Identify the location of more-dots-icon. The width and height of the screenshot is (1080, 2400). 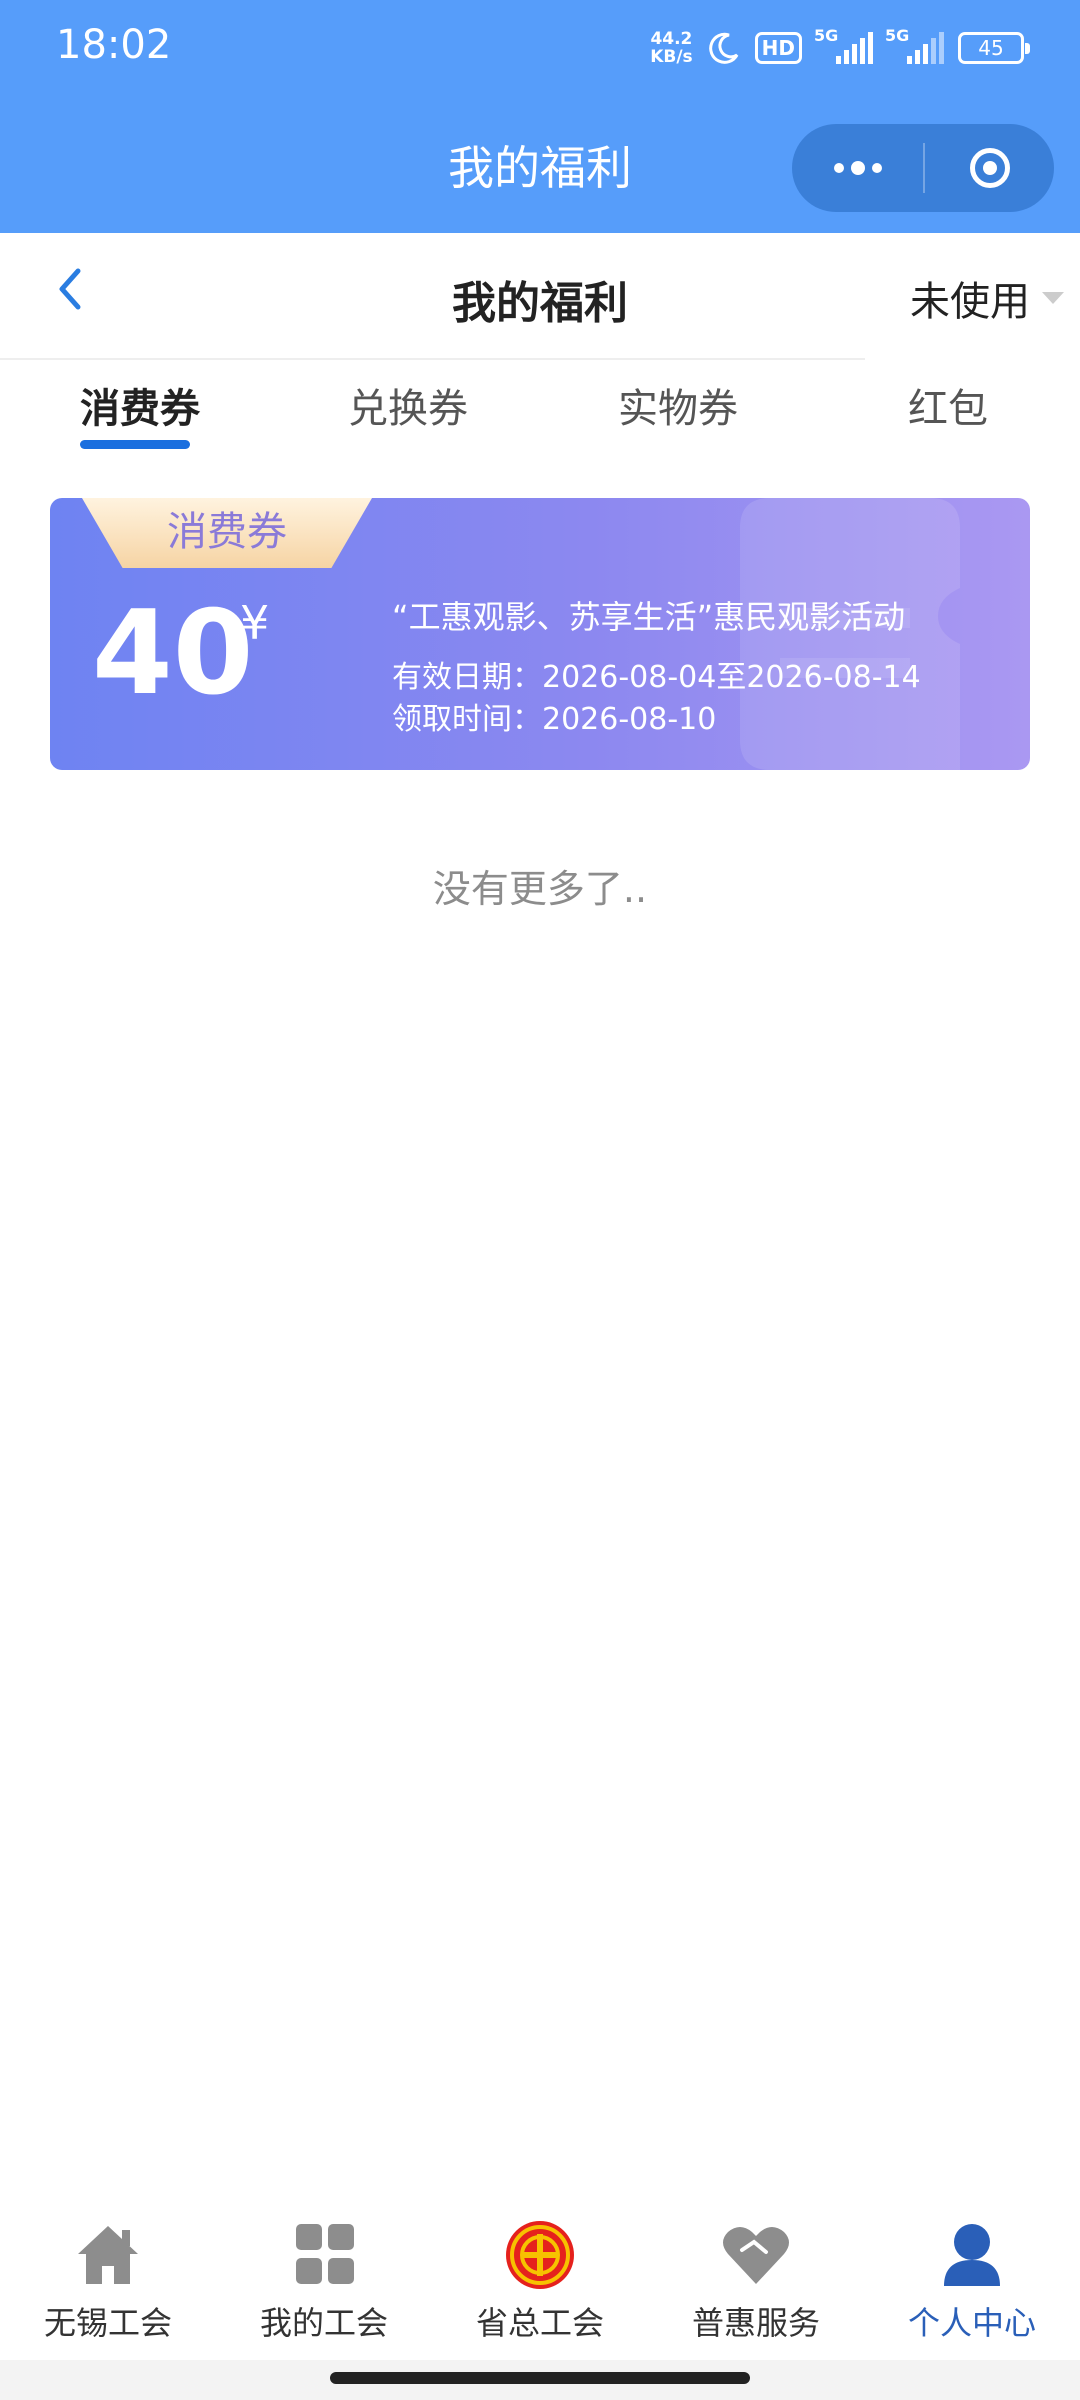
(838, 168).